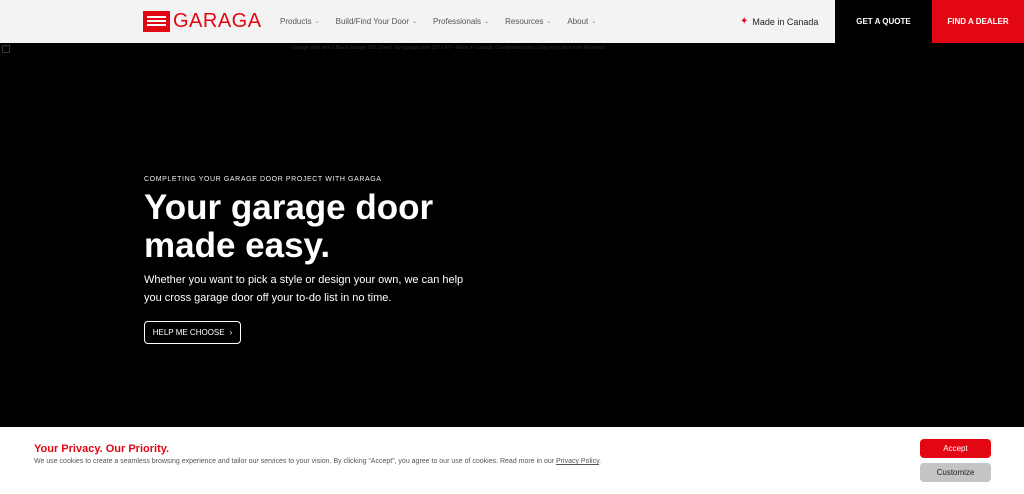  I want to click on help-me-choose-button: HELP ME CHOOSE ›, so click(192, 332).